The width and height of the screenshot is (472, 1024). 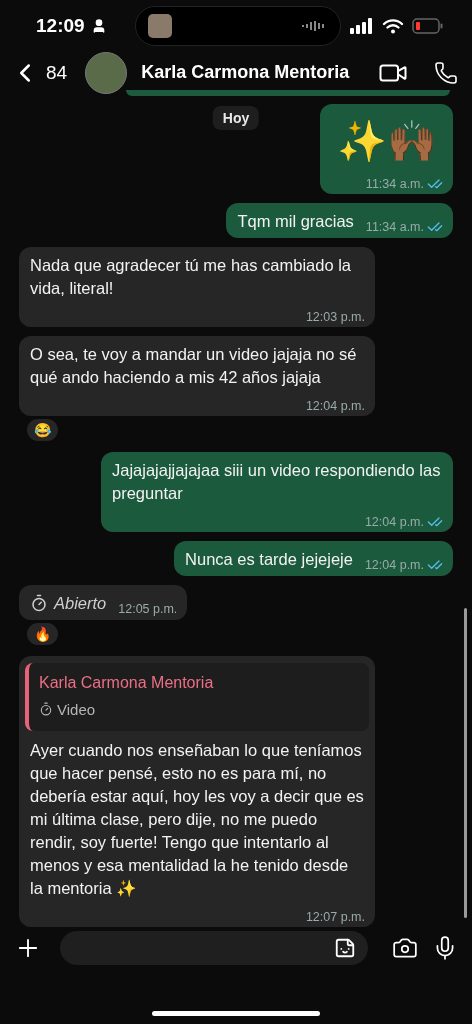 I want to click on message-text: Nunca es tarde jejejeje, so click(x=269, y=559).